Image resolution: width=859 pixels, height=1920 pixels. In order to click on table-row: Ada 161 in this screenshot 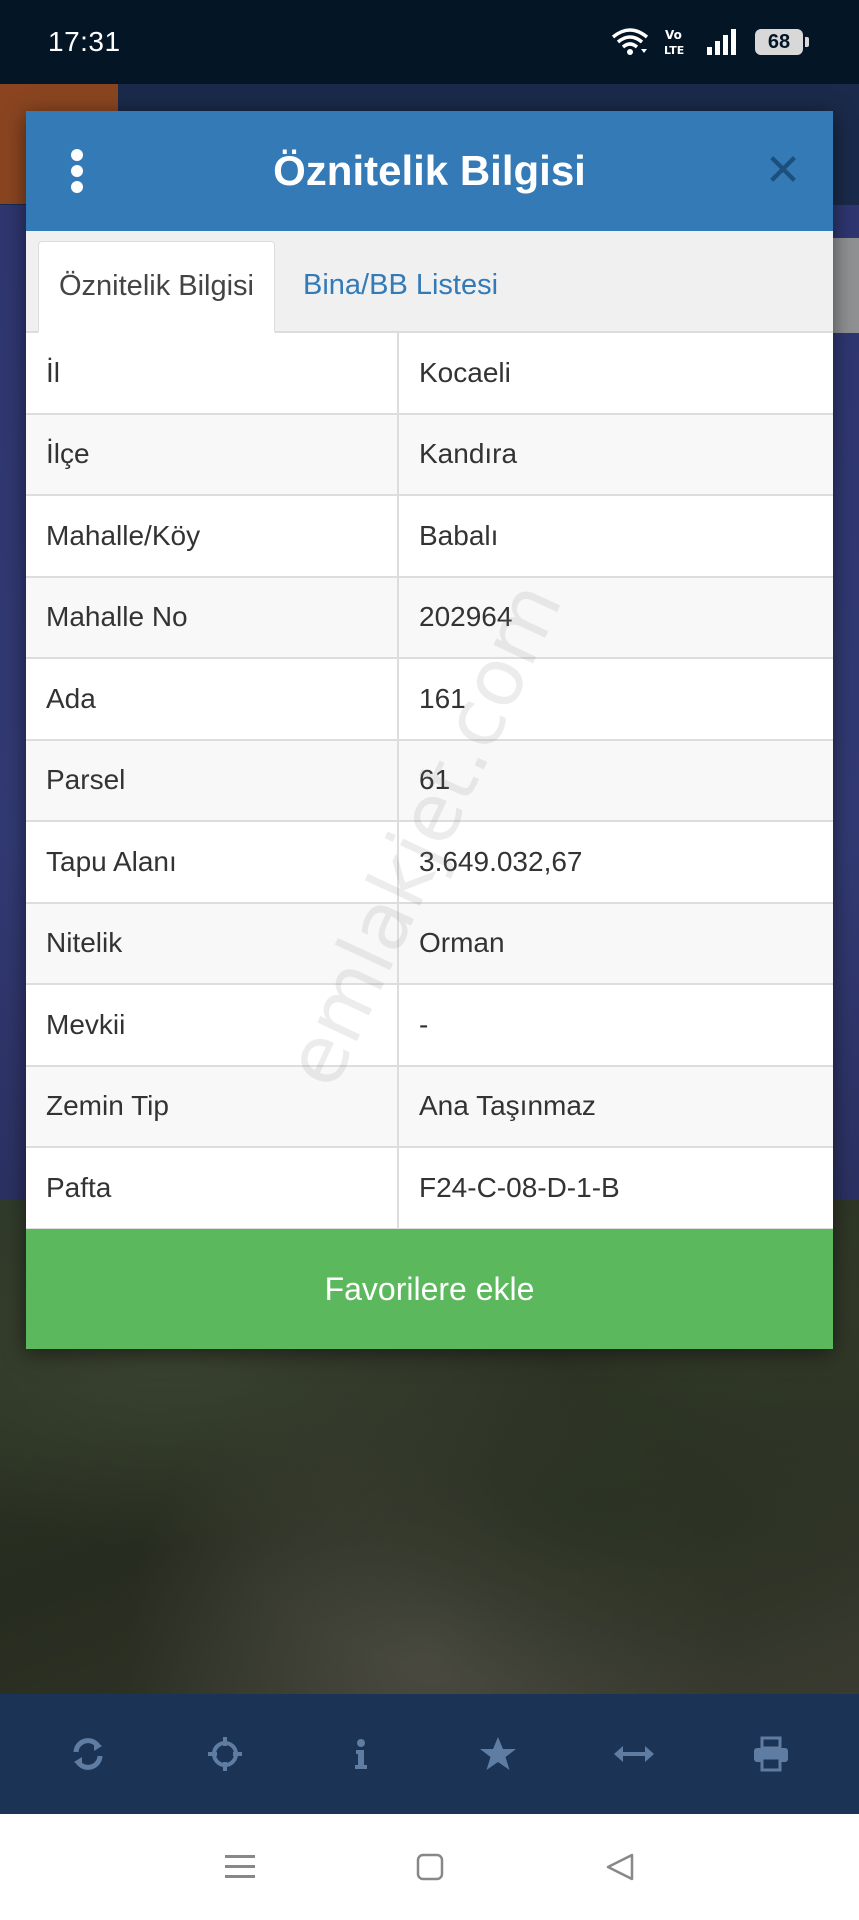, I will do `click(429, 700)`.